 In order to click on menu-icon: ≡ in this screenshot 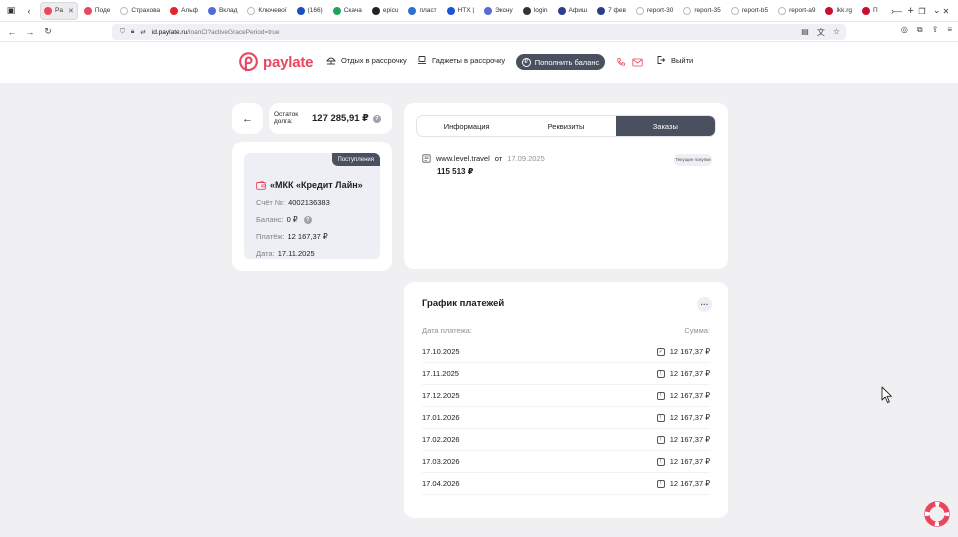, I will do `click(949, 30)`.